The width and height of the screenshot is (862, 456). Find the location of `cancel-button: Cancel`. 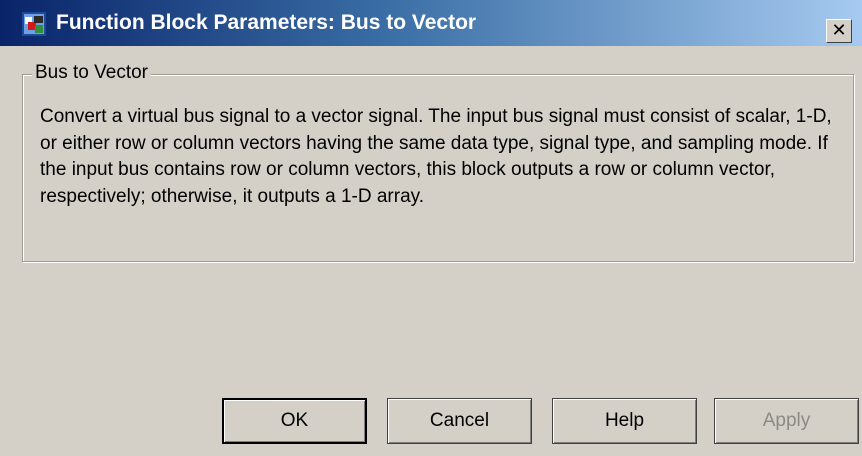

cancel-button: Cancel is located at coordinates (459, 421).